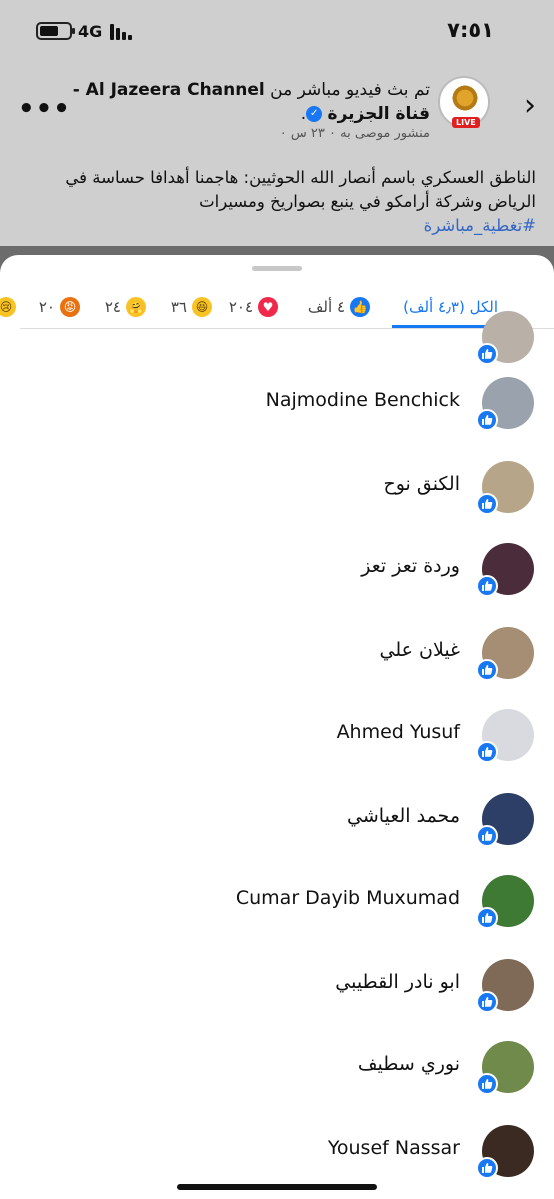 The image size is (554, 1199). What do you see at coordinates (397, 982) in the screenshot?
I see `reactor-name: ابو نادر القطيبي` at bounding box center [397, 982].